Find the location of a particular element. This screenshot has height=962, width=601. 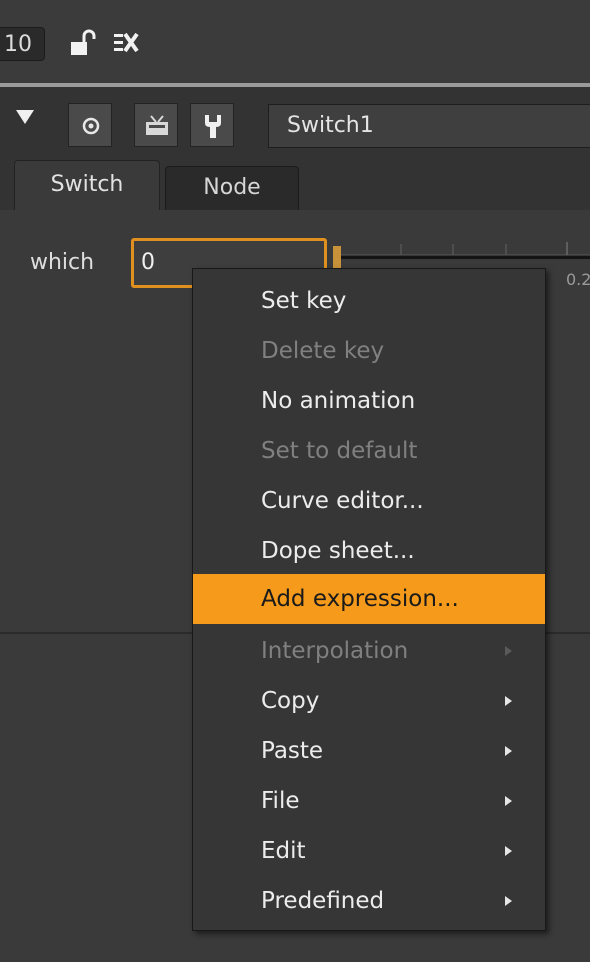

menu-item-label: Set key is located at coordinates (304, 301).